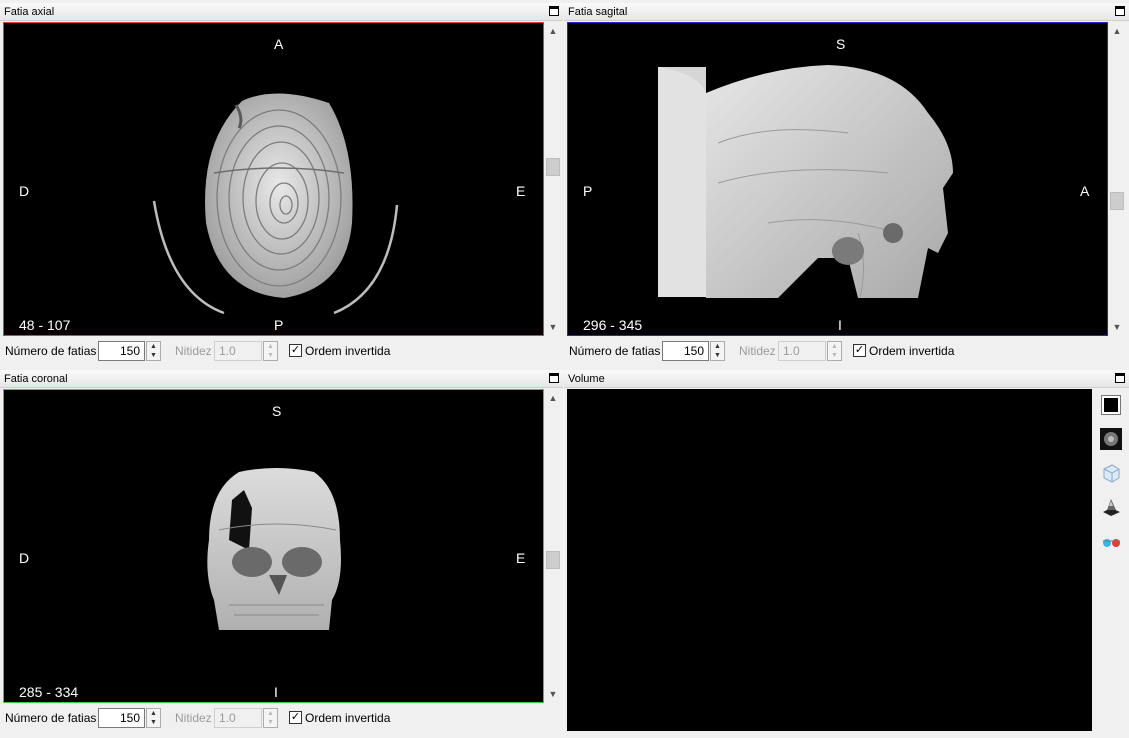  I want to click on axial-skull-image, so click(275, 204).